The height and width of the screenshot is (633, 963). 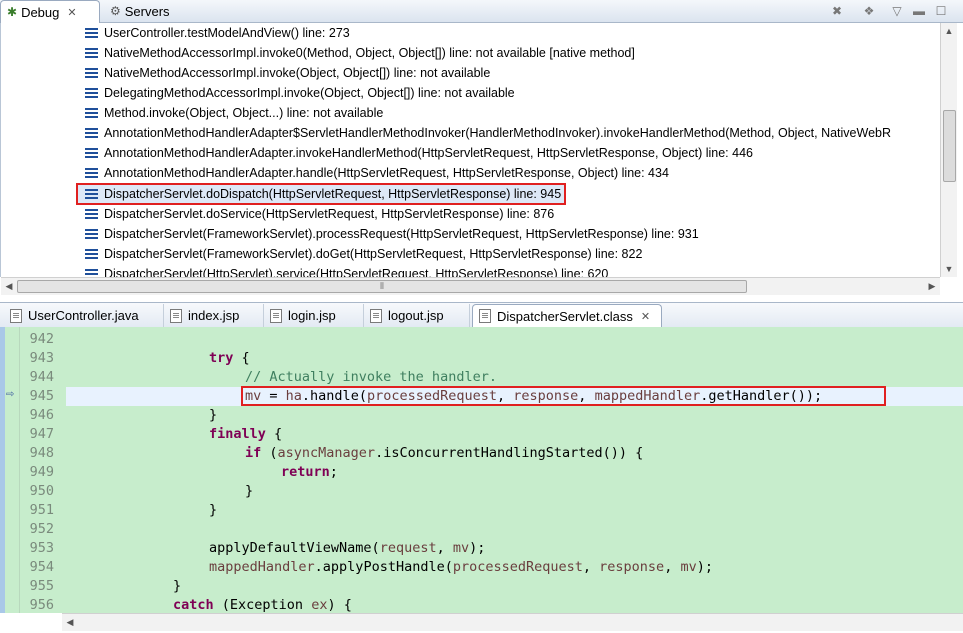 I want to click on line-number: 949, so click(x=41, y=472).